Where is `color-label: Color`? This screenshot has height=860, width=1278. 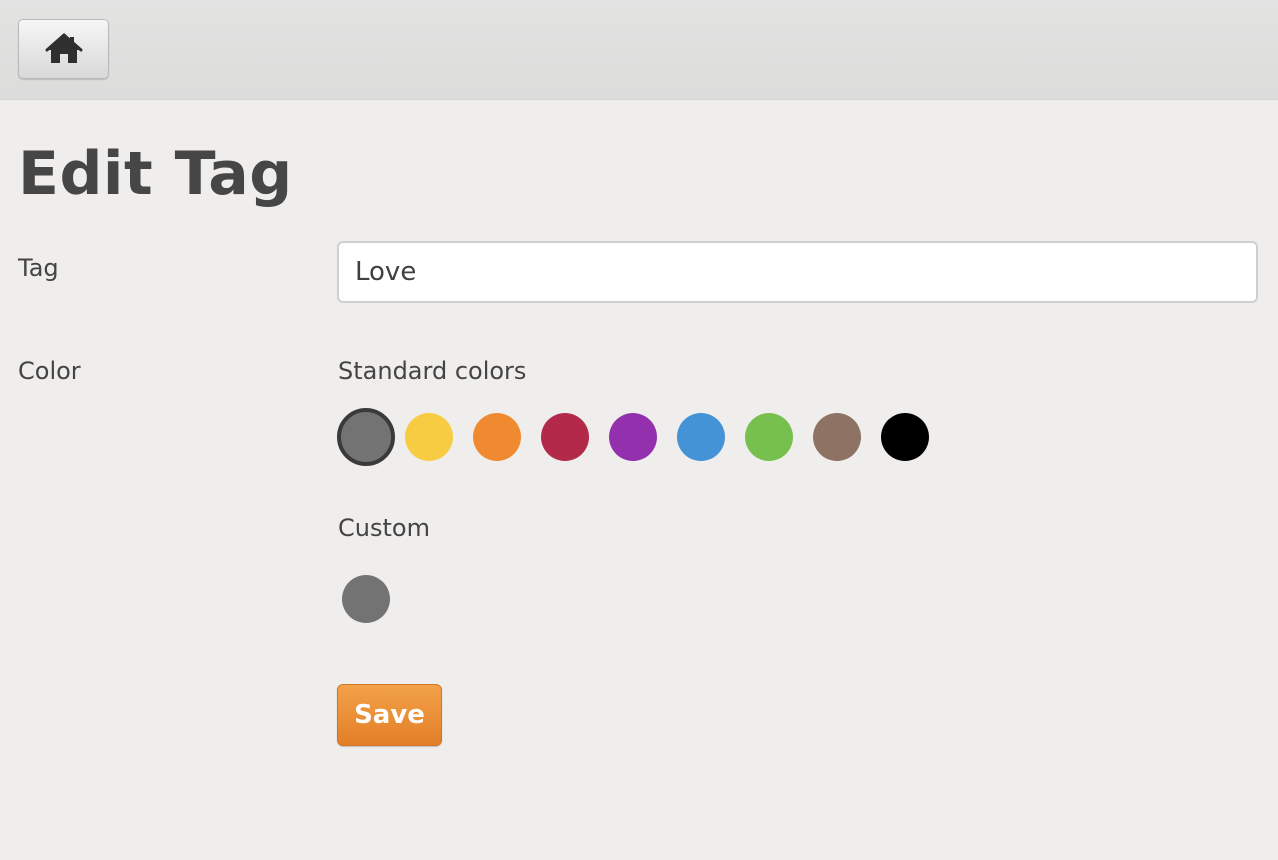 color-label: Color is located at coordinates (49, 371).